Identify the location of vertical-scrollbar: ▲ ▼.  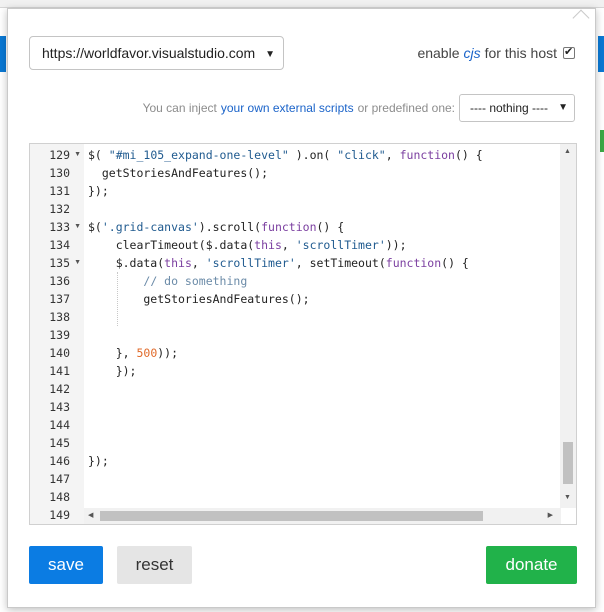
(568, 326).